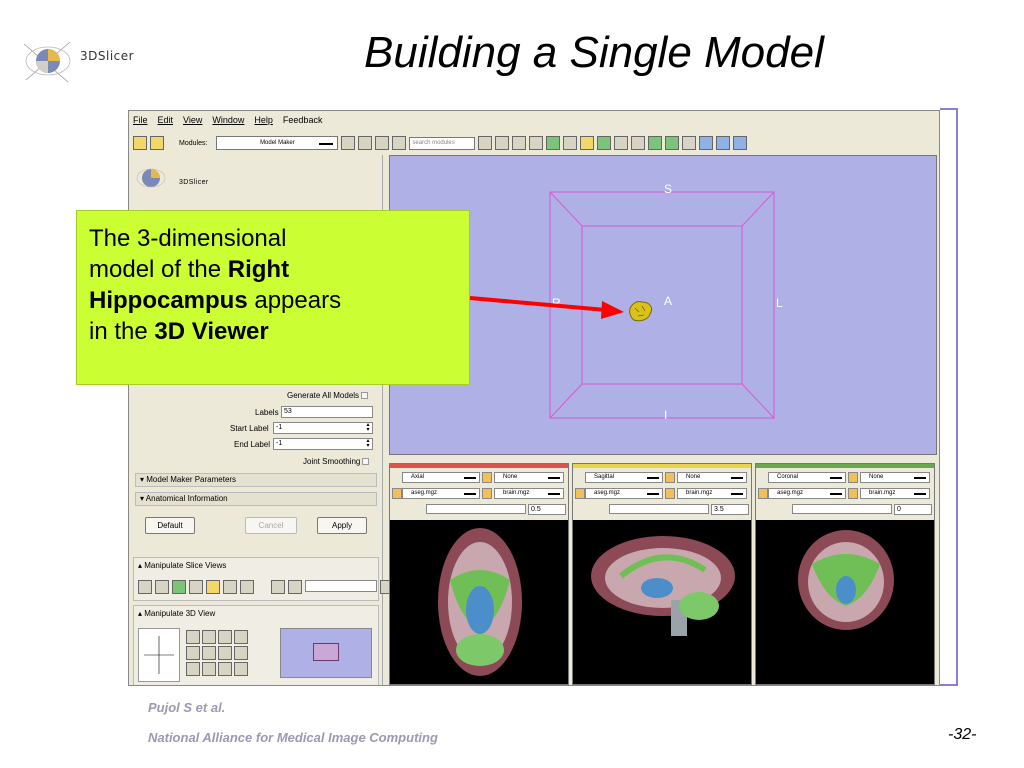 Image resolution: width=1024 pixels, height=768 pixels. Describe the element at coordinates (263, 120) in the screenshot. I see `menu-help: Help` at that location.